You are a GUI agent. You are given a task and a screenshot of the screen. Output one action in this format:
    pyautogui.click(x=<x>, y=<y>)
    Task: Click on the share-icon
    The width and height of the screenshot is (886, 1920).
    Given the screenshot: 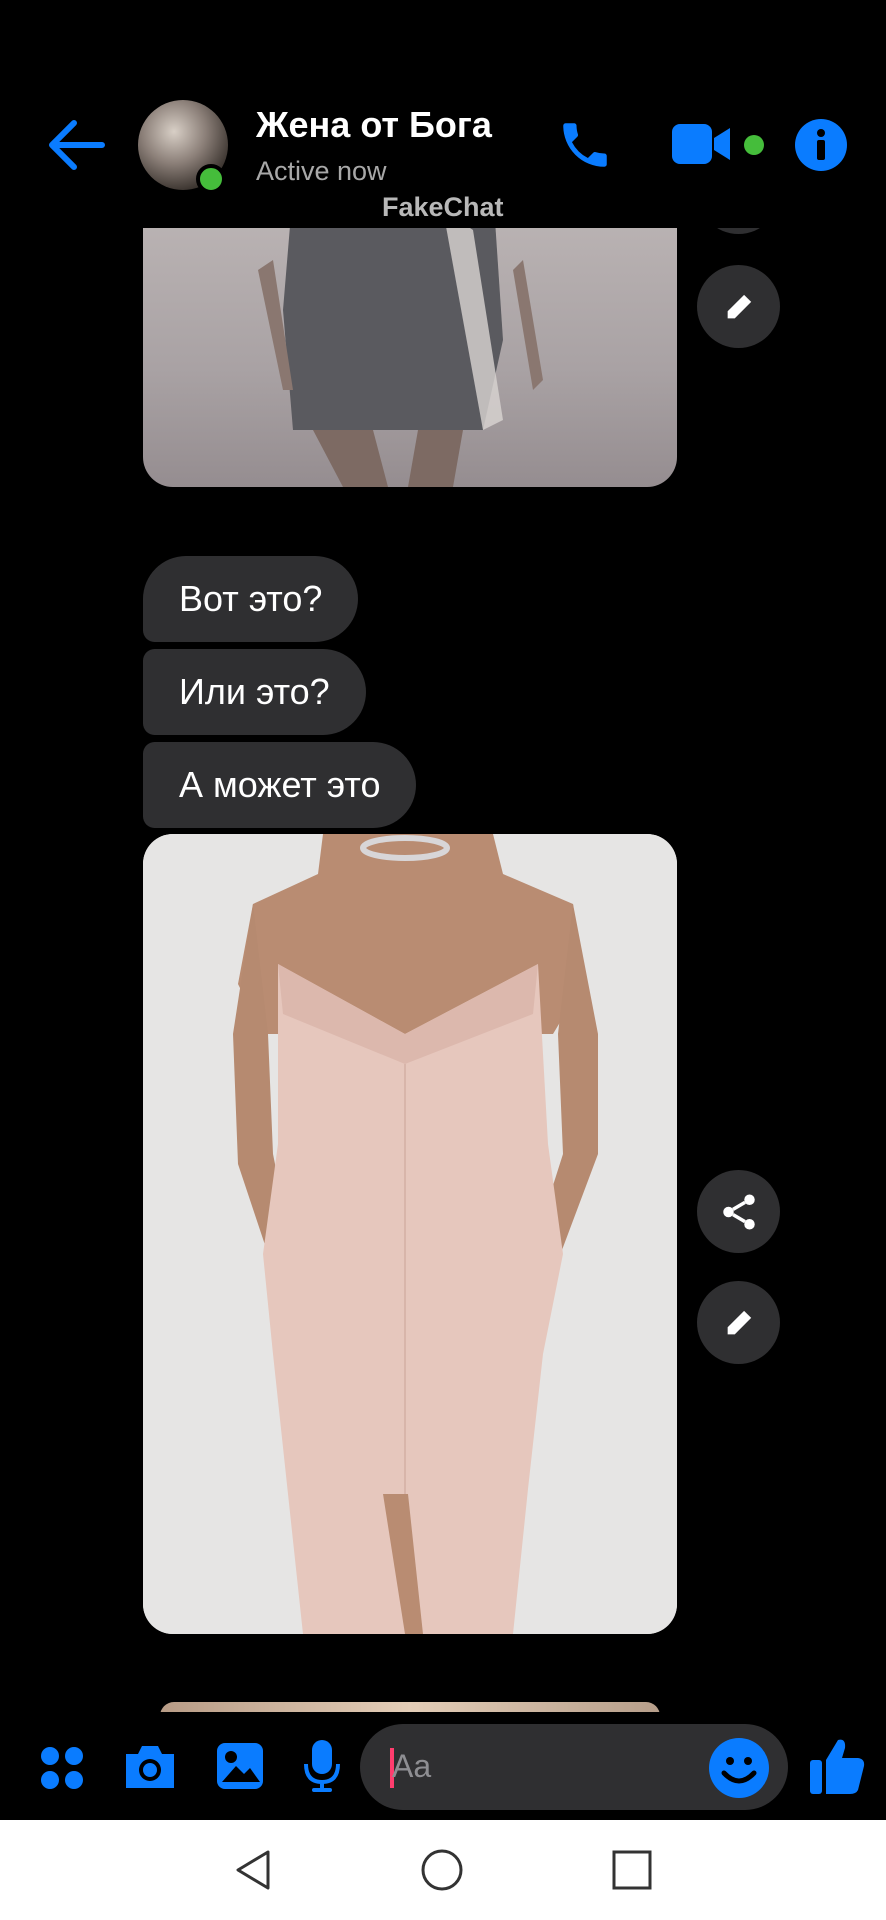 What is the action you would take?
    pyautogui.click(x=738, y=1211)
    